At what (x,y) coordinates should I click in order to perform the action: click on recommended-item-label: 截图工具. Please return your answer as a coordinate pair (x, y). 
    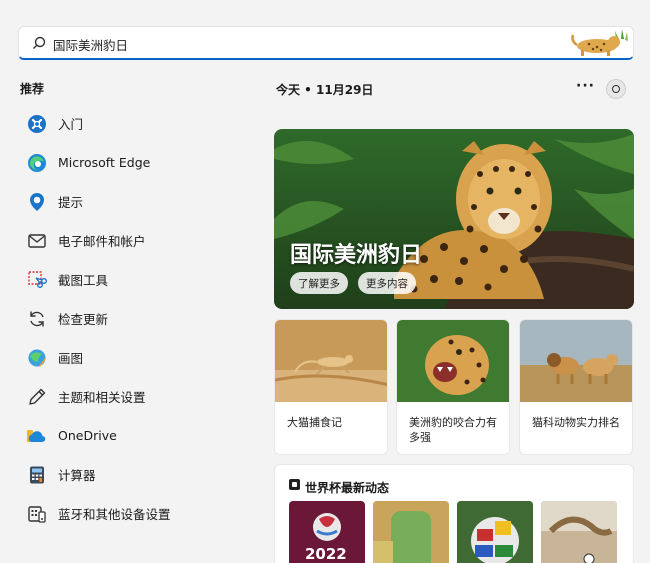
    Looking at the image, I should click on (83, 280).